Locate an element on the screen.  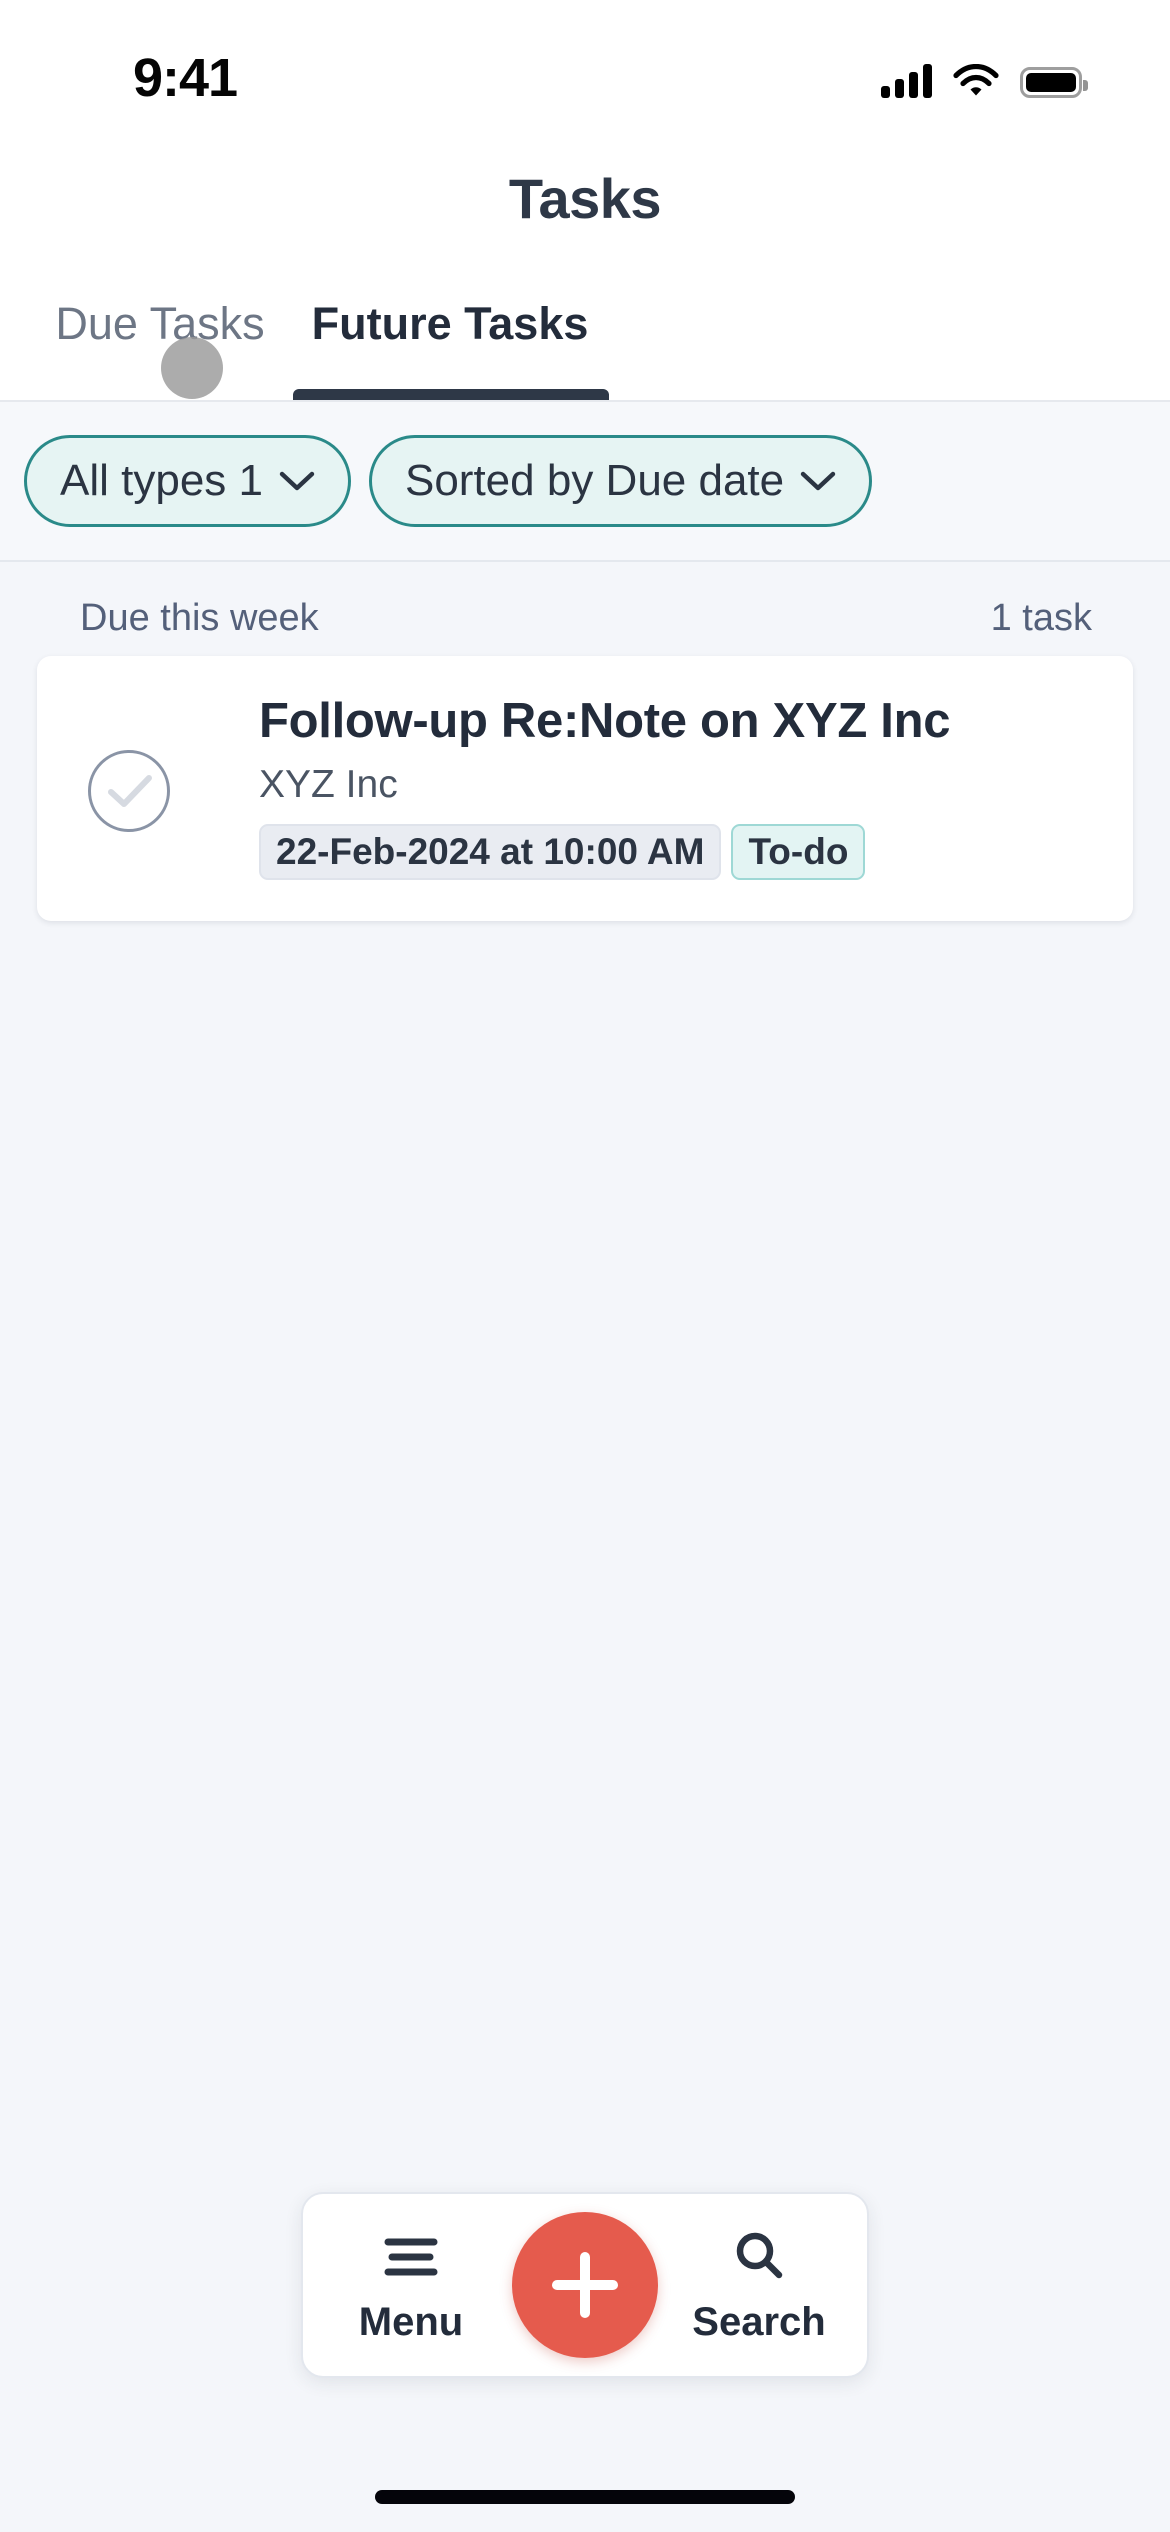
search-icon is located at coordinates (759, 2257).